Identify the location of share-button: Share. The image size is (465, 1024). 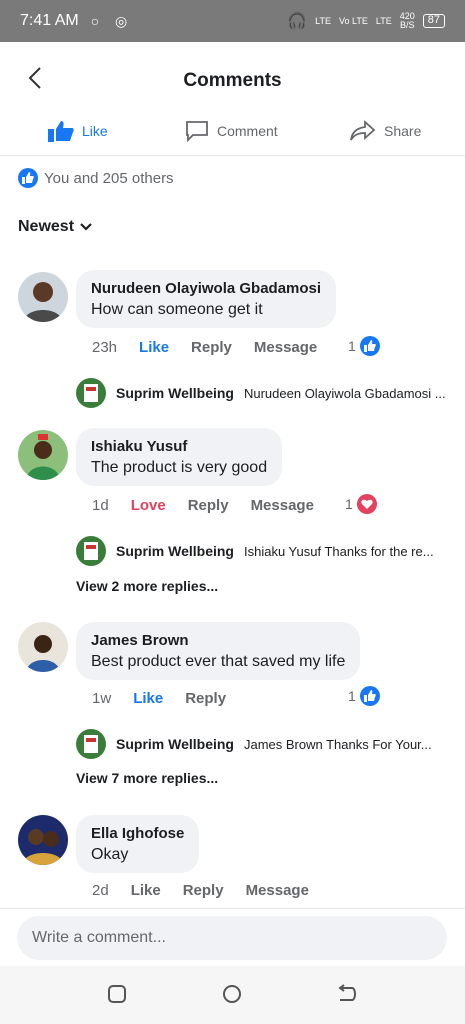
(385, 131).